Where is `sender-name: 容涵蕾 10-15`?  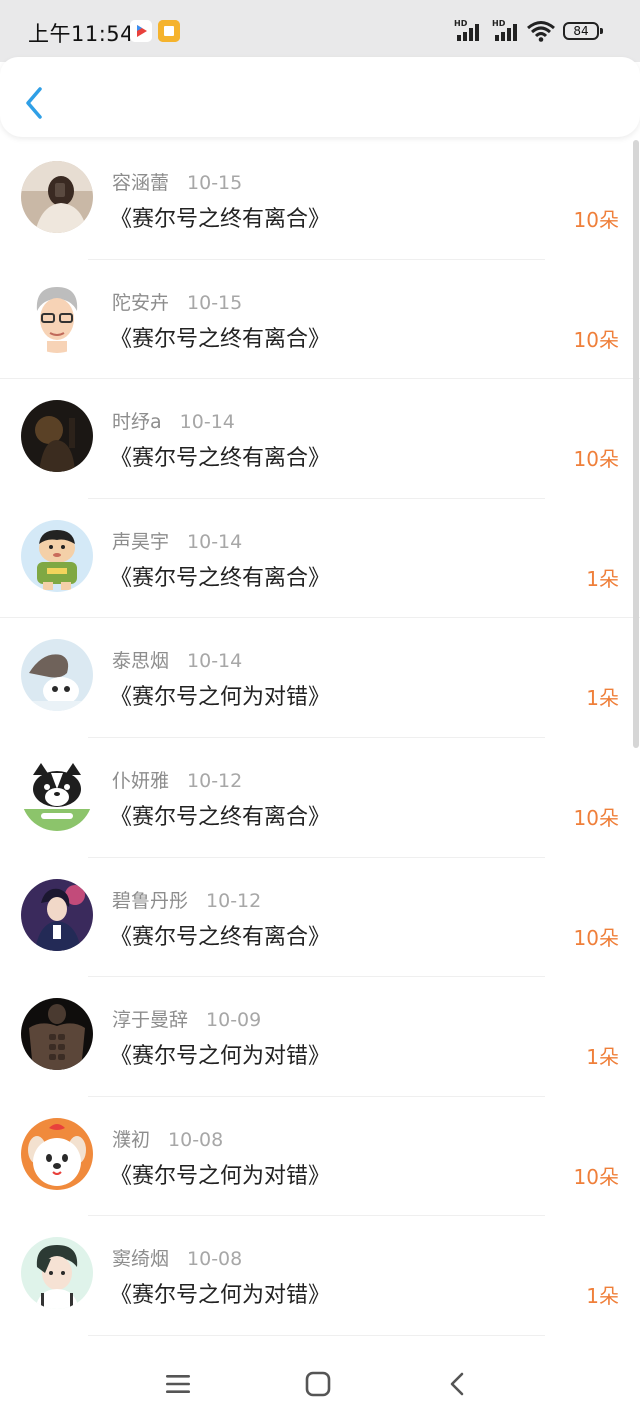
sender-name: 容涵蕾 10-15 is located at coordinates (177, 183).